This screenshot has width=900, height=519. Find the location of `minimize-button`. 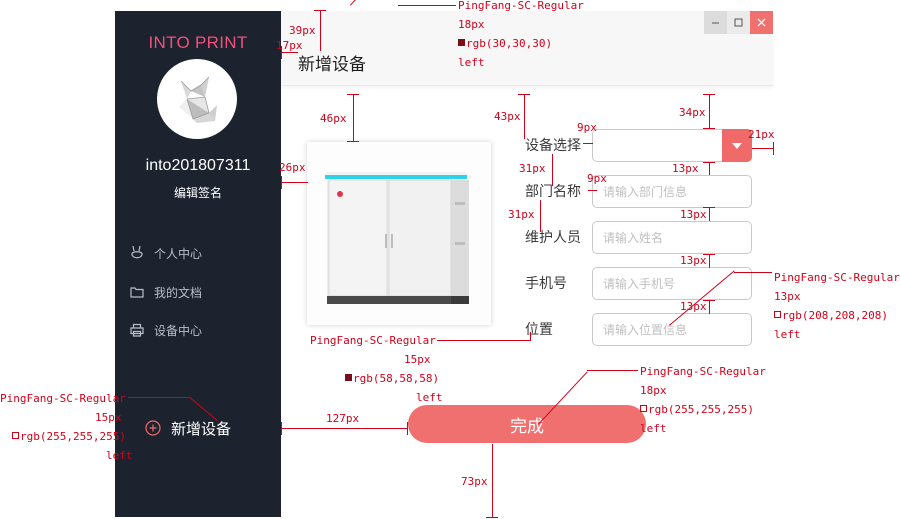

minimize-button is located at coordinates (715, 22).